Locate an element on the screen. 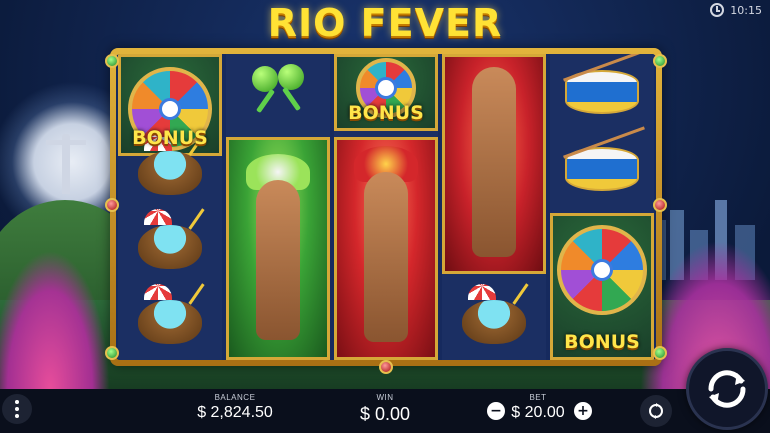  symbol-maracas is located at coordinates (278, 92).